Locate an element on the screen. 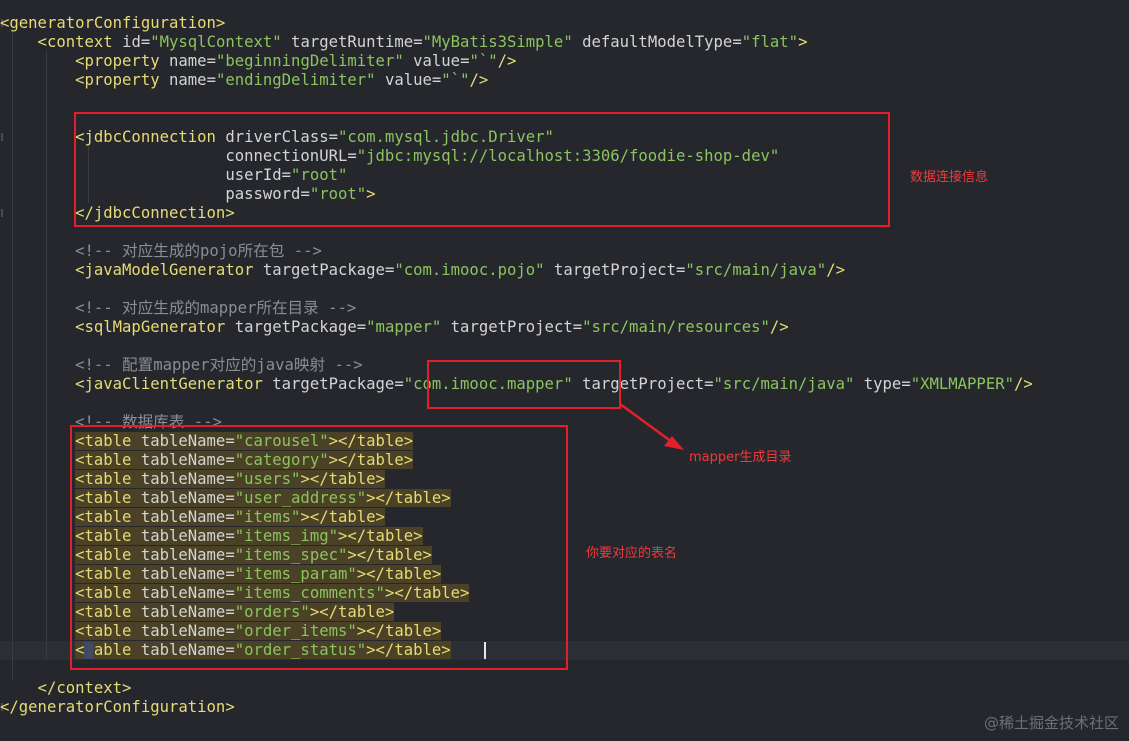  watermark: @稀土掘金技术社区 is located at coordinates (1051, 723).